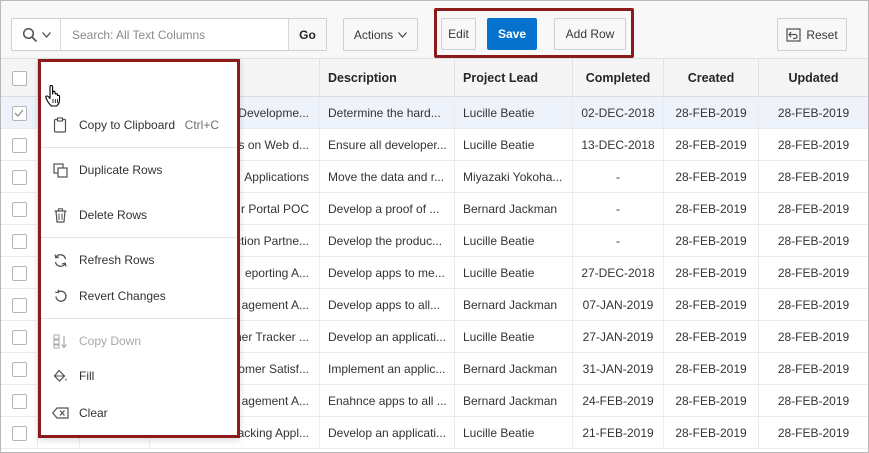 The height and width of the screenshot is (453, 869). What do you see at coordinates (618, 369) in the screenshot?
I see `completed-cell: 31-JAN-2019` at bounding box center [618, 369].